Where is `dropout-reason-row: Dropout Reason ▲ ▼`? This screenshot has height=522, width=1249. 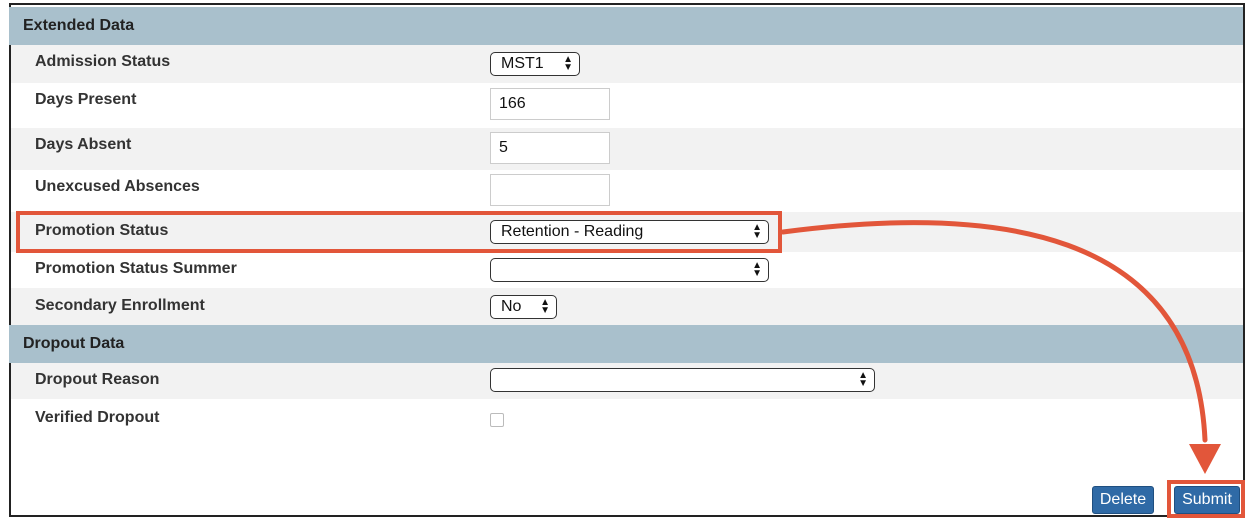 dropout-reason-row: Dropout Reason ▲ ▼ is located at coordinates (627, 381).